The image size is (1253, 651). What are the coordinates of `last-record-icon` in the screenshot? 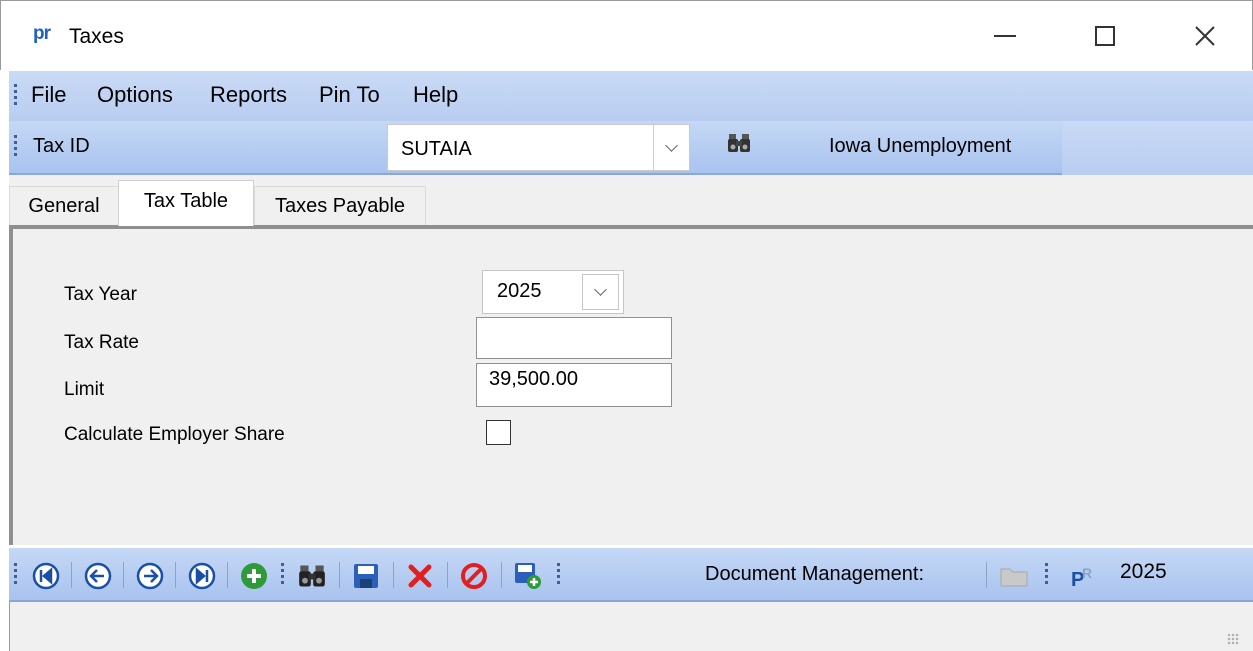 It's located at (202, 576).